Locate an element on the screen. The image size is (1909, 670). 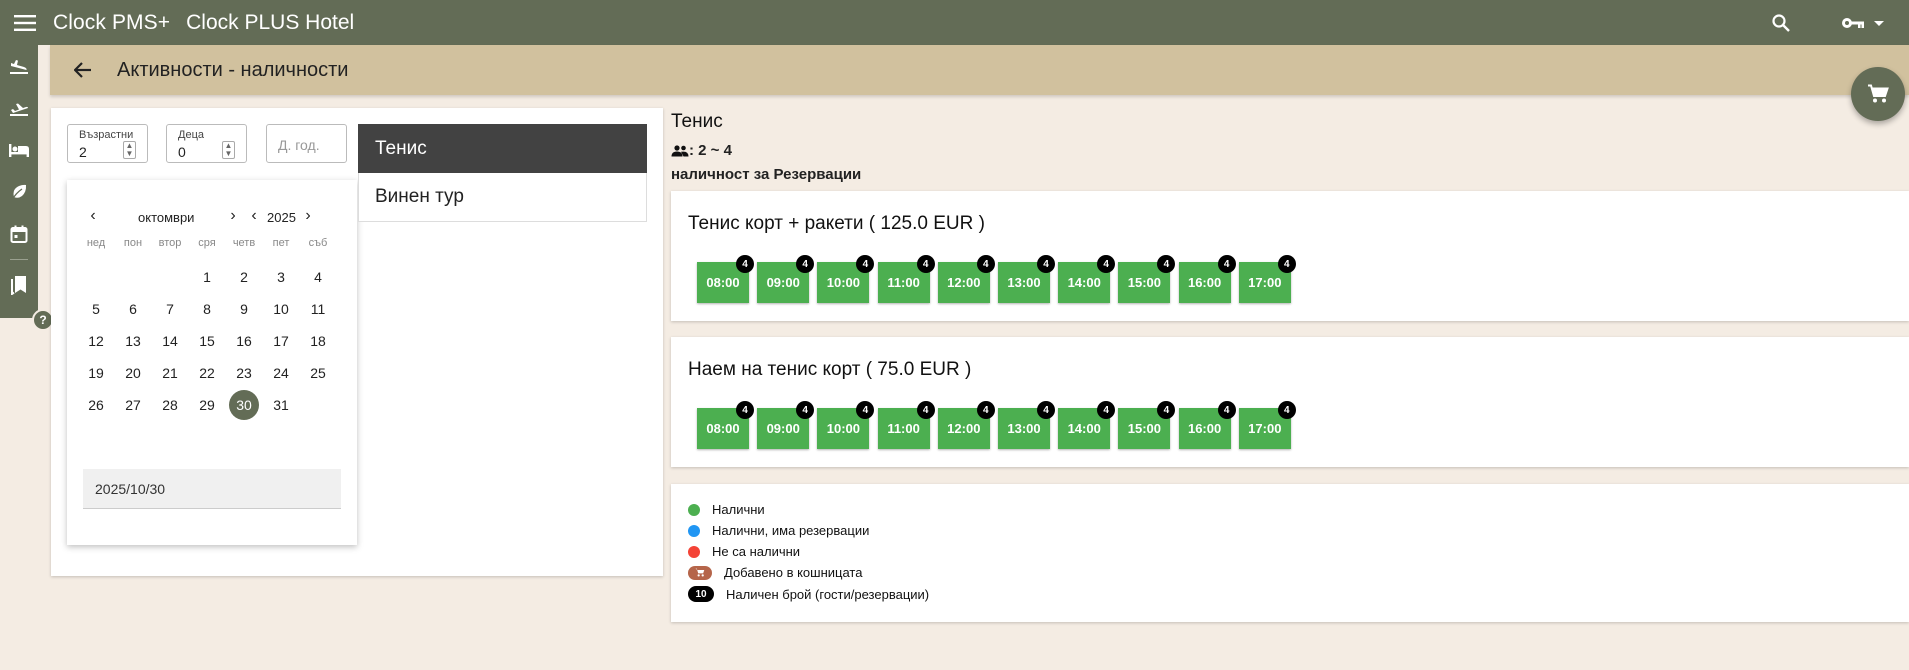
availability-subtitle: наличност за Резервации is located at coordinates (766, 174).